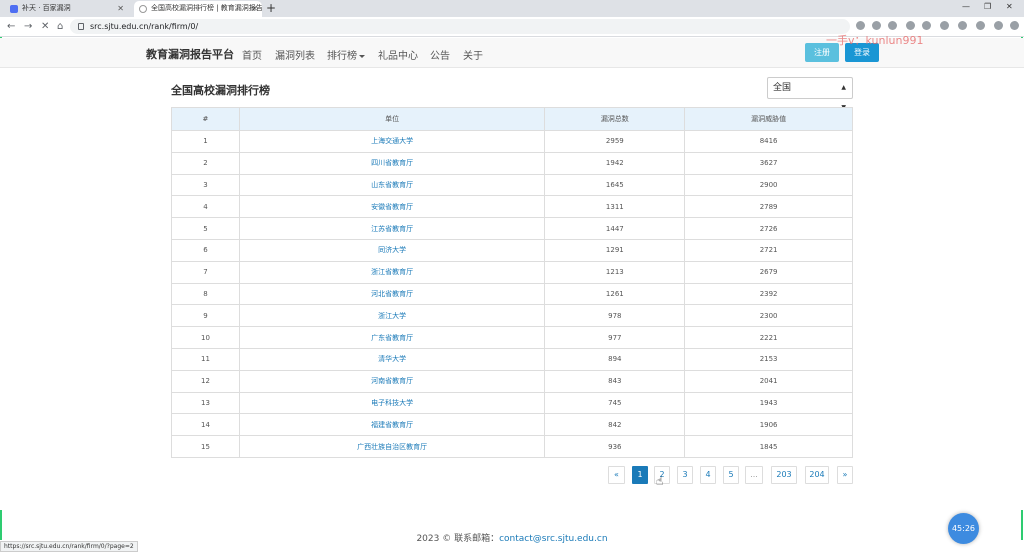 This screenshot has width=1024, height=552. Describe the element at coordinates (473, 54) in the screenshot. I see `nav-about: 关于` at that location.